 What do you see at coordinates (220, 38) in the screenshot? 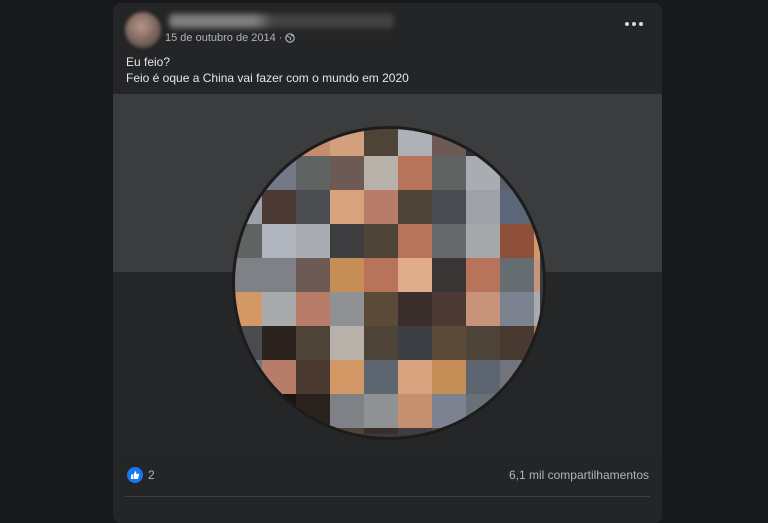
I see `post-date: 15 de outubro de 2014` at bounding box center [220, 38].